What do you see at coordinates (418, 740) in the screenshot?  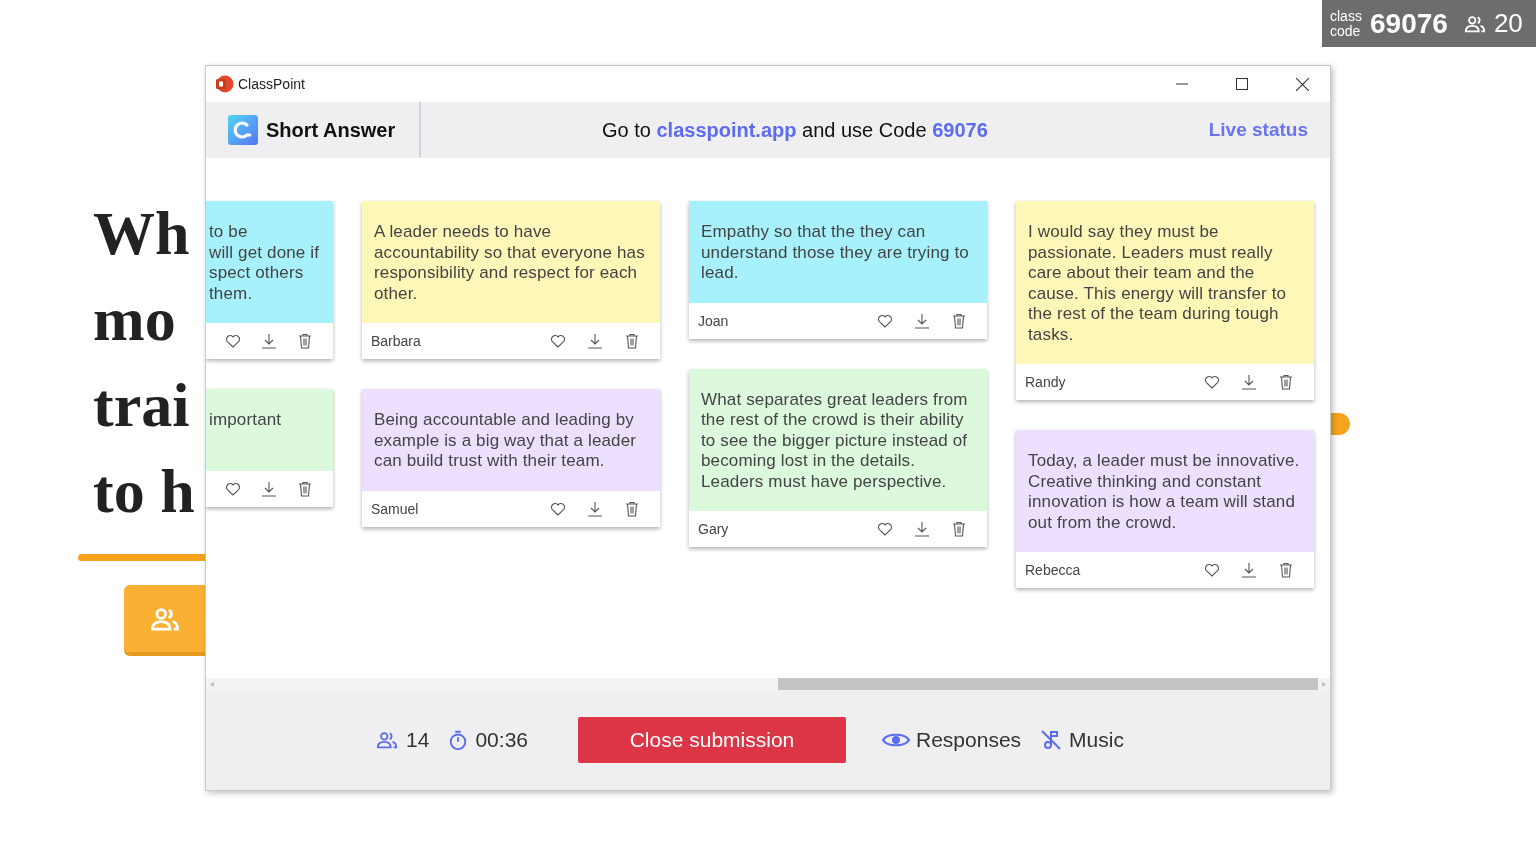 I see `participant-count: 14` at bounding box center [418, 740].